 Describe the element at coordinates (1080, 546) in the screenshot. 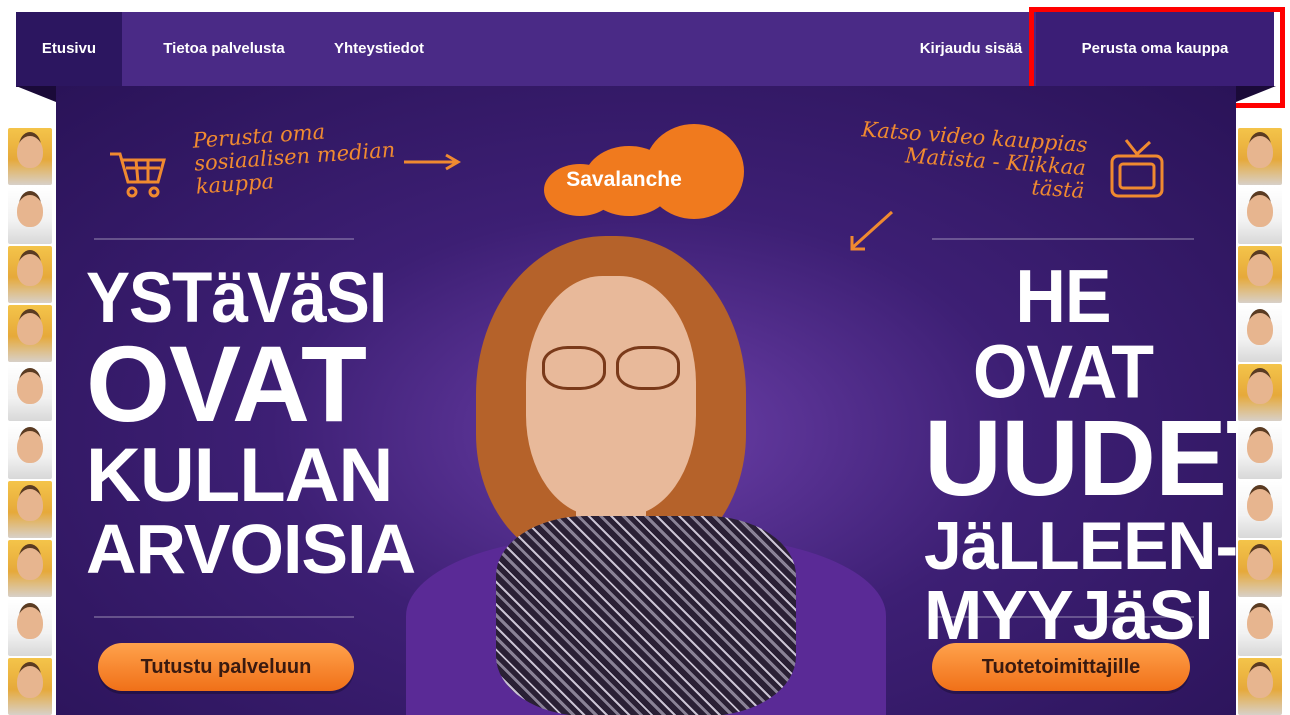

I see `headline-right-line: JäLLEEN-` at that location.